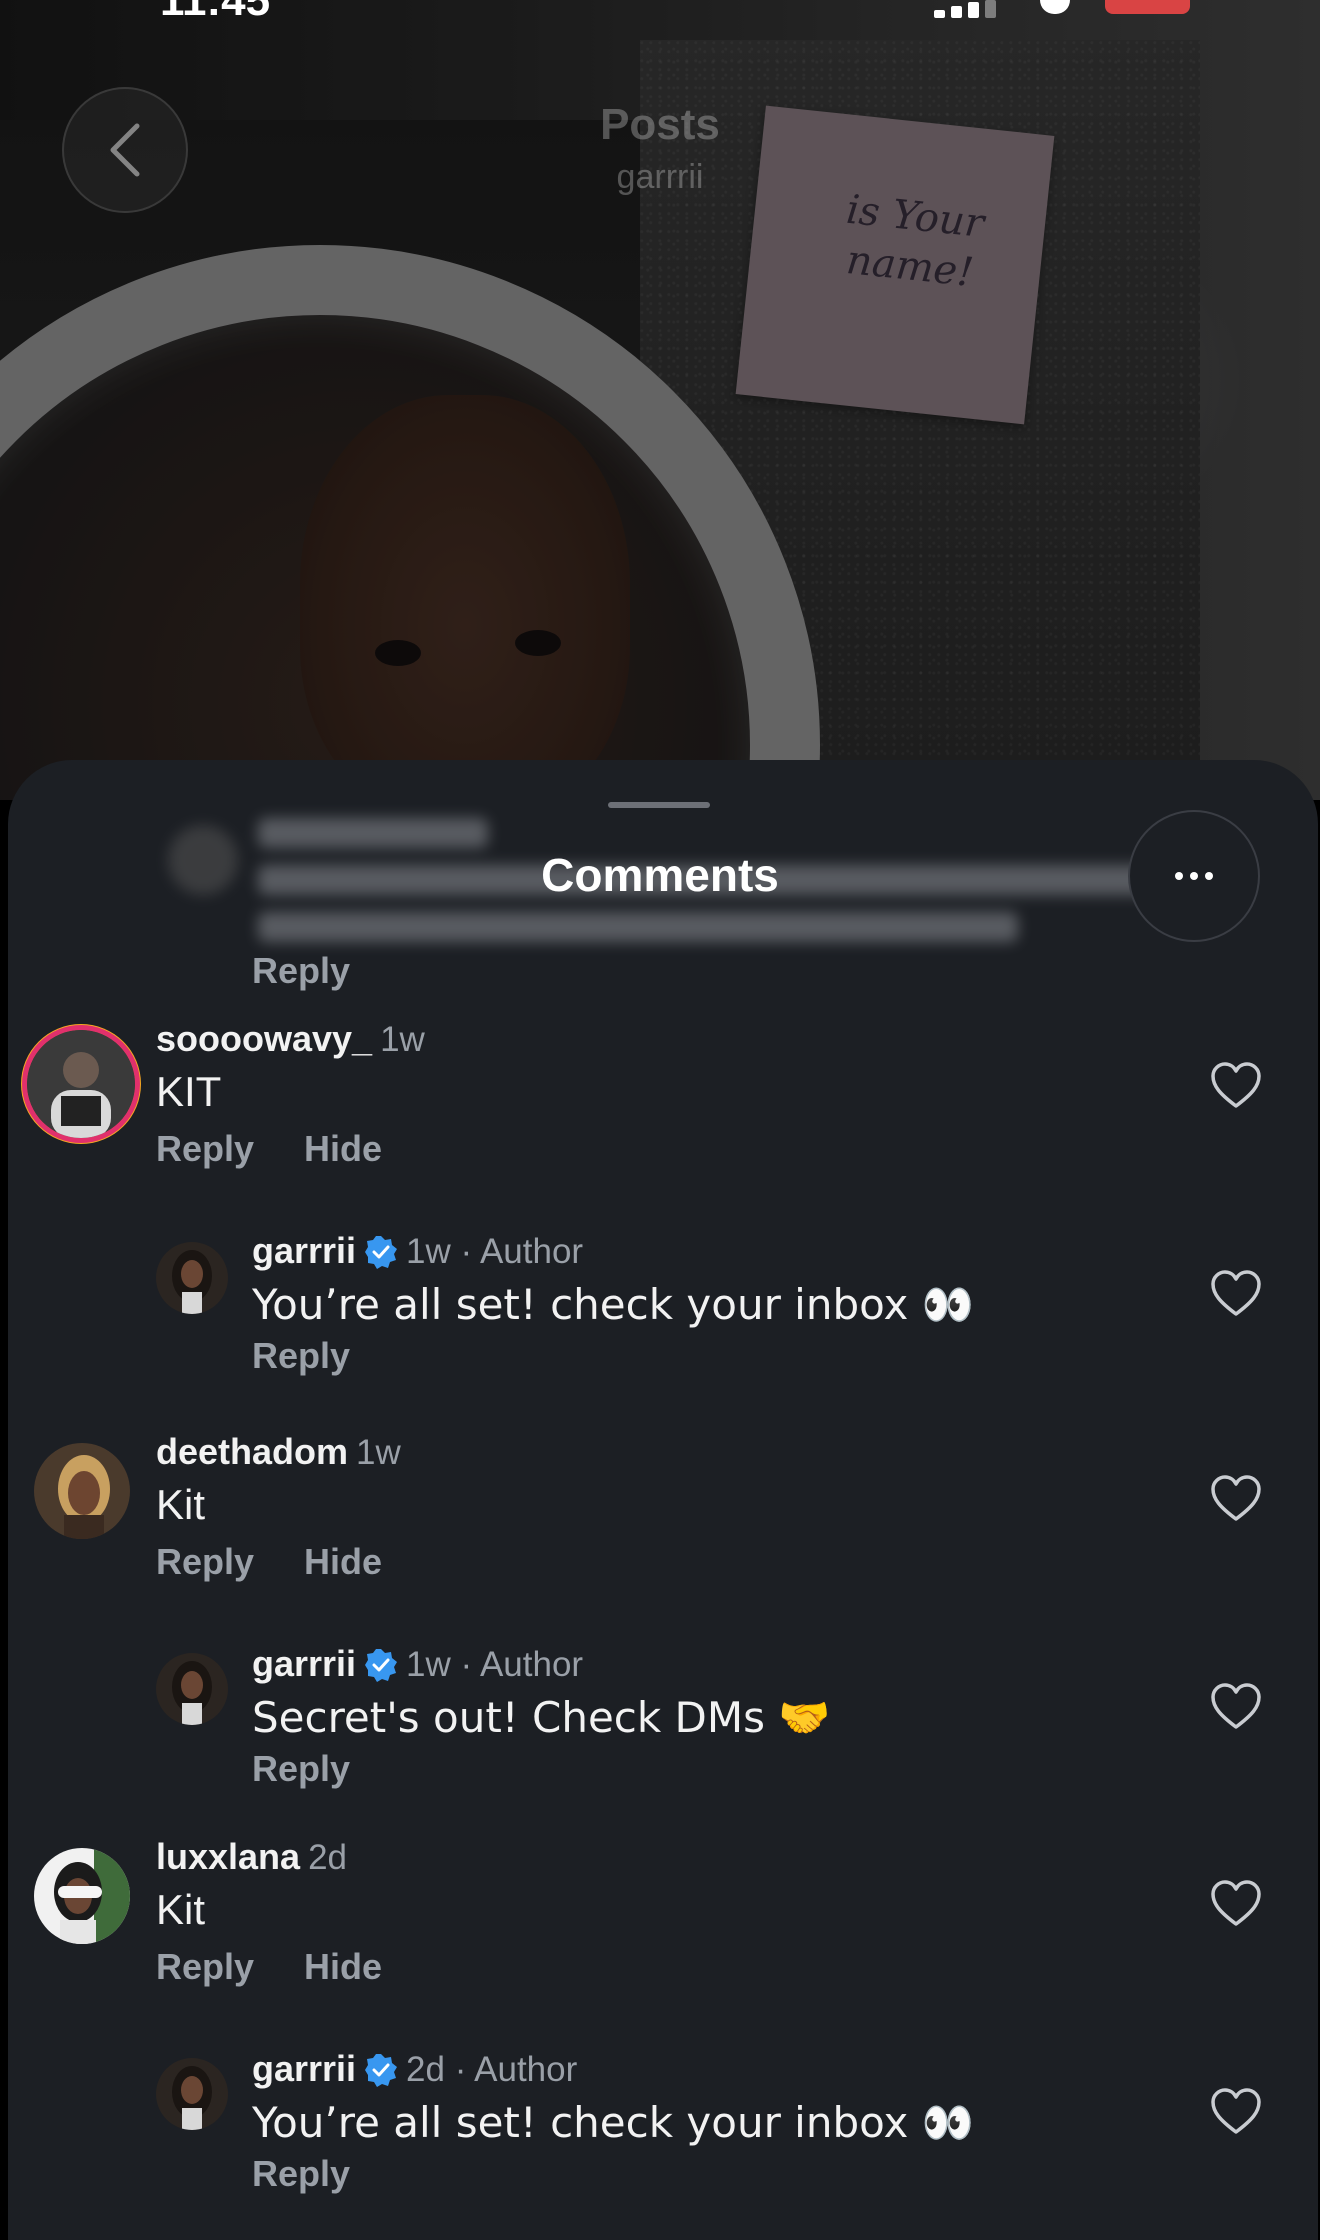 This screenshot has height=2240, width=1320. Describe the element at coordinates (1179, 876) in the screenshot. I see `more-dots-icon` at that location.